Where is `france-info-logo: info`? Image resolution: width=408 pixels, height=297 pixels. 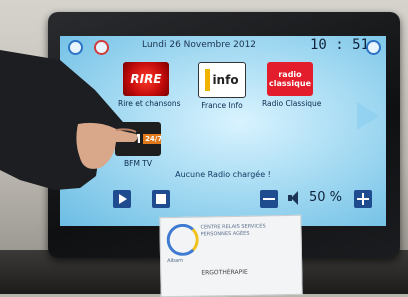 france-info-logo: info is located at coordinates (222, 80).